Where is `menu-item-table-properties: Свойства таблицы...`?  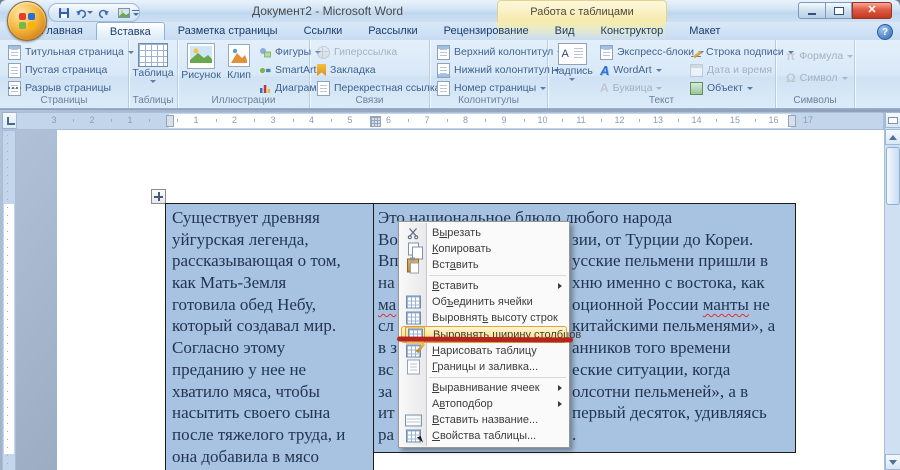
menu-item-table-properties: Свойства таблицы... is located at coordinates (484, 436).